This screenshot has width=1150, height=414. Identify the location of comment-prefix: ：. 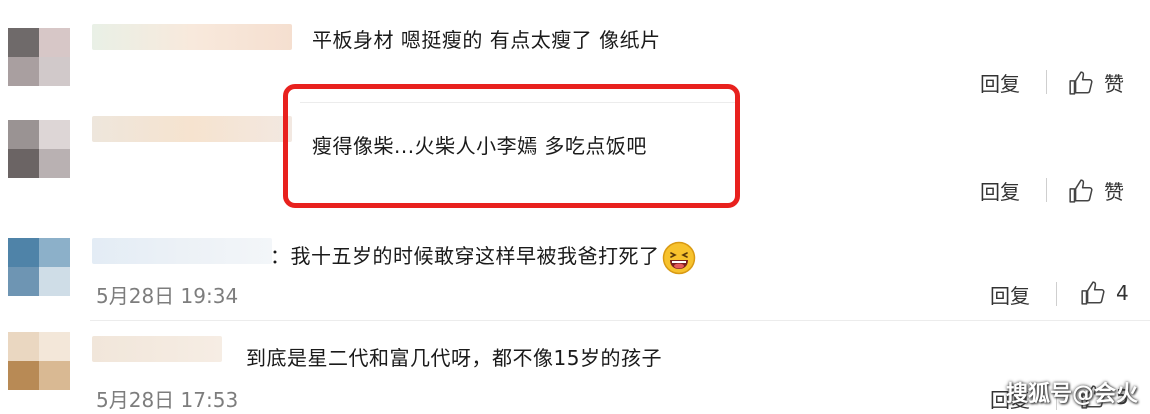
(280, 256).